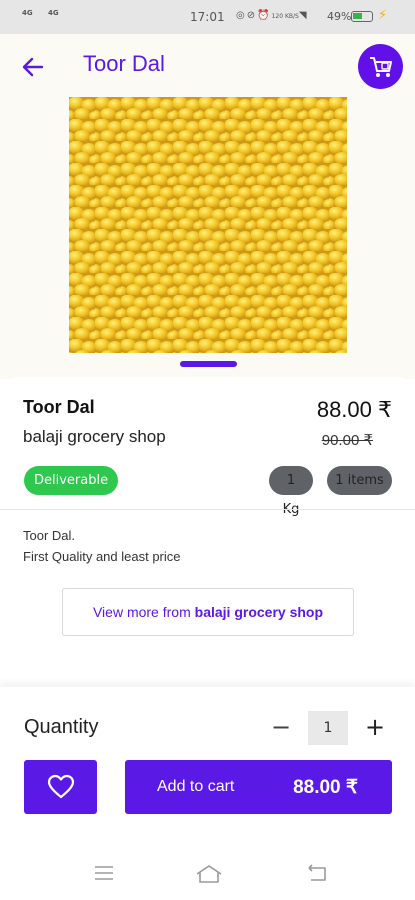 Image resolution: width=415 pixels, height=900 pixels. I want to click on shop-name: balaji grocery shop, so click(94, 436).